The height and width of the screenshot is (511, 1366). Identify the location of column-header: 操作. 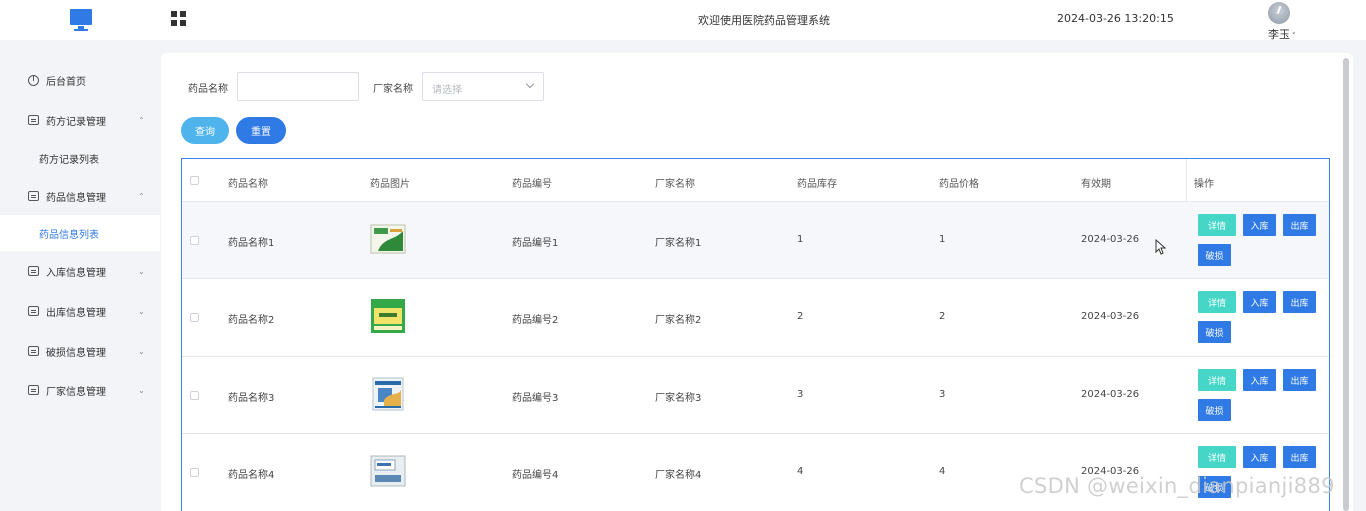
(1204, 184).